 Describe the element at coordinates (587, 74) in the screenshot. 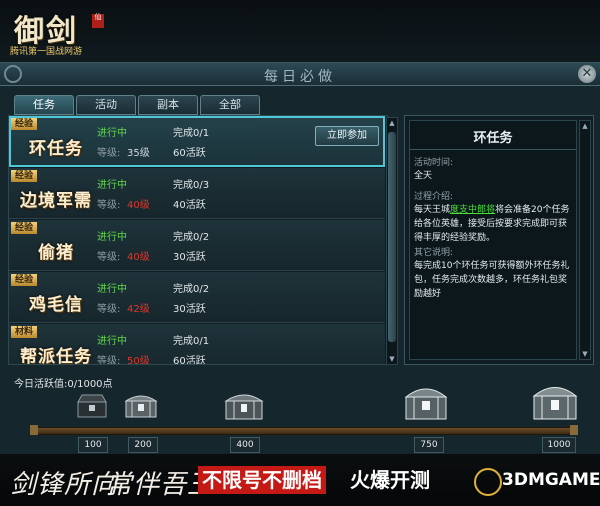

I see `close-button: ✕` at that location.